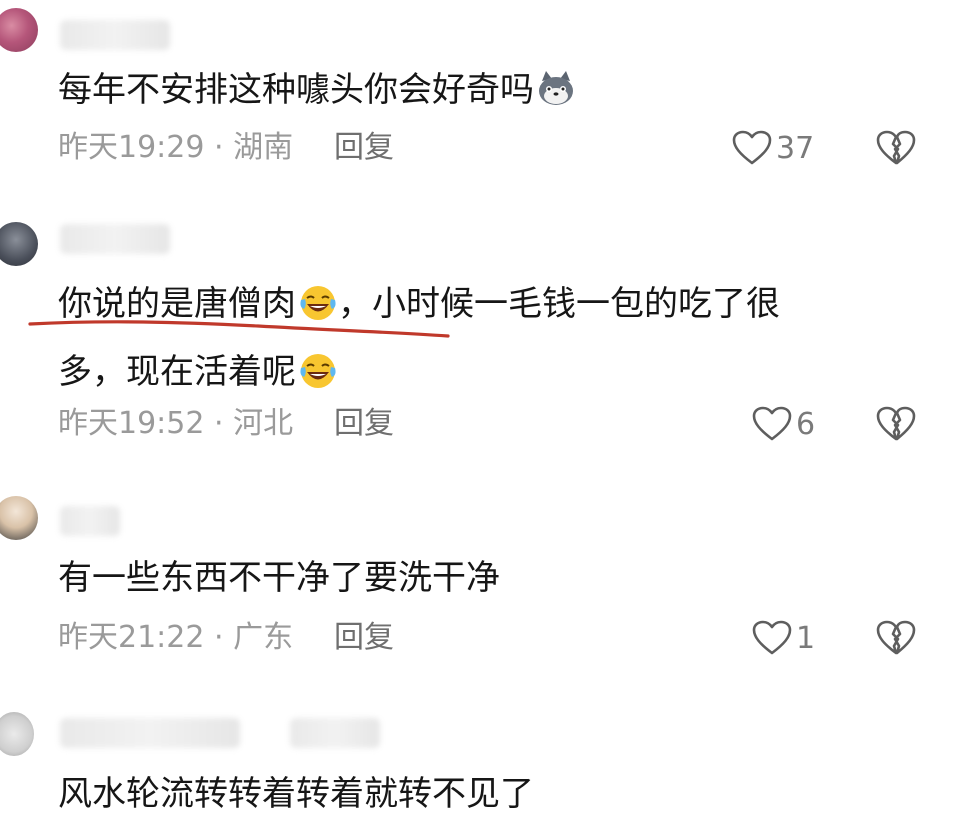 Image resolution: width=962 pixels, height=819 pixels. I want to click on location: 广东, so click(263, 637).